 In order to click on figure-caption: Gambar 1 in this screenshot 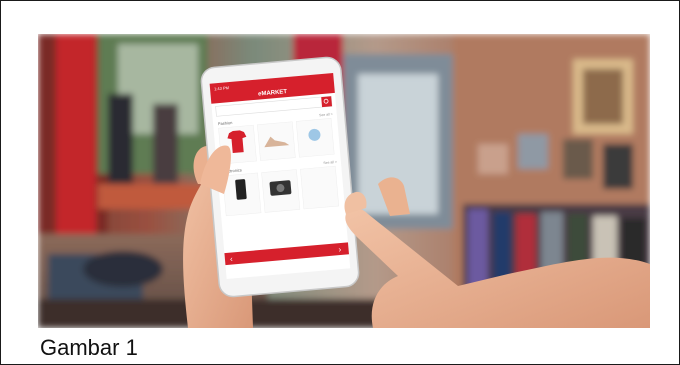, I will do `click(89, 347)`.